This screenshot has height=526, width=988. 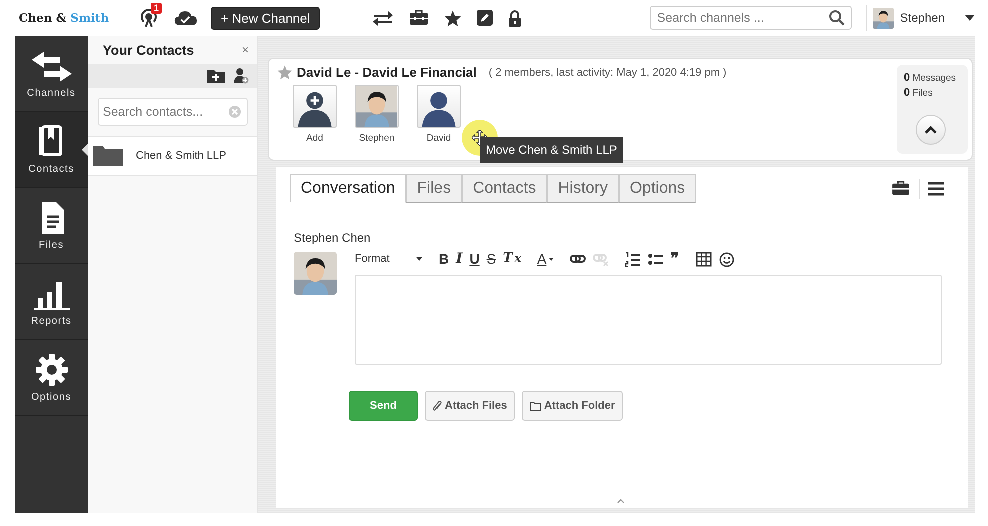 I want to click on tab: Contacts, so click(x=505, y=188).